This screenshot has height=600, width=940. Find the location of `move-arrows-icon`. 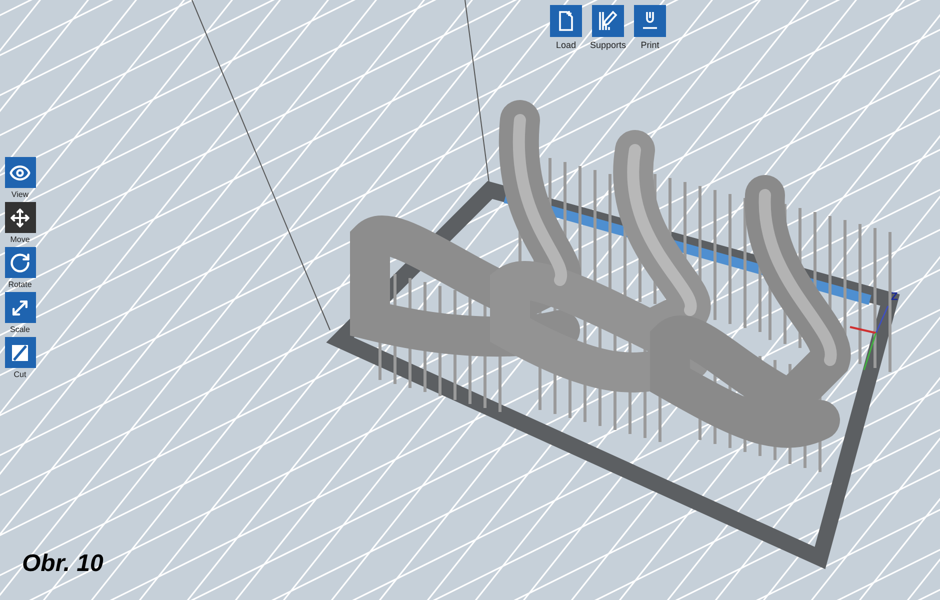

move-arrows-icon is located at coordinates (20, 218).